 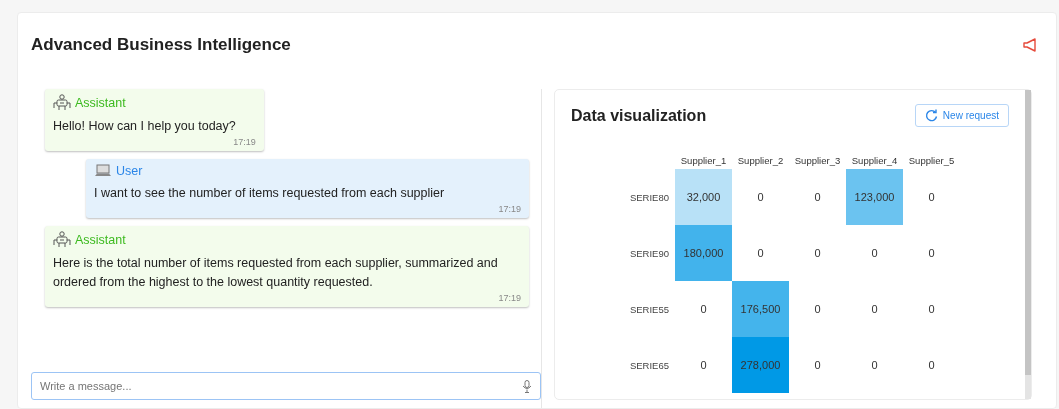 What do you see at coordinates (649, 253) in the screenshot?
I see `row-label: SERIE90` at bounding box center [649, 253].